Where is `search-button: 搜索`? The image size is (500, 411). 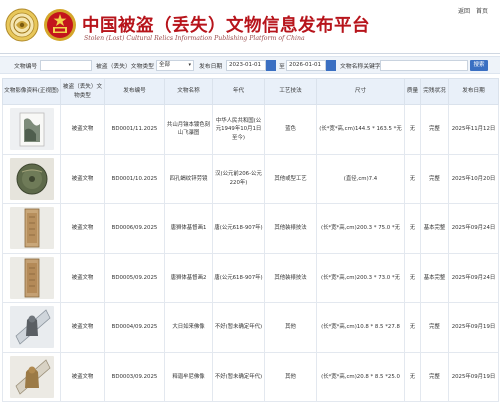 search-button: 搜索 is located at coordinates (479, 65).